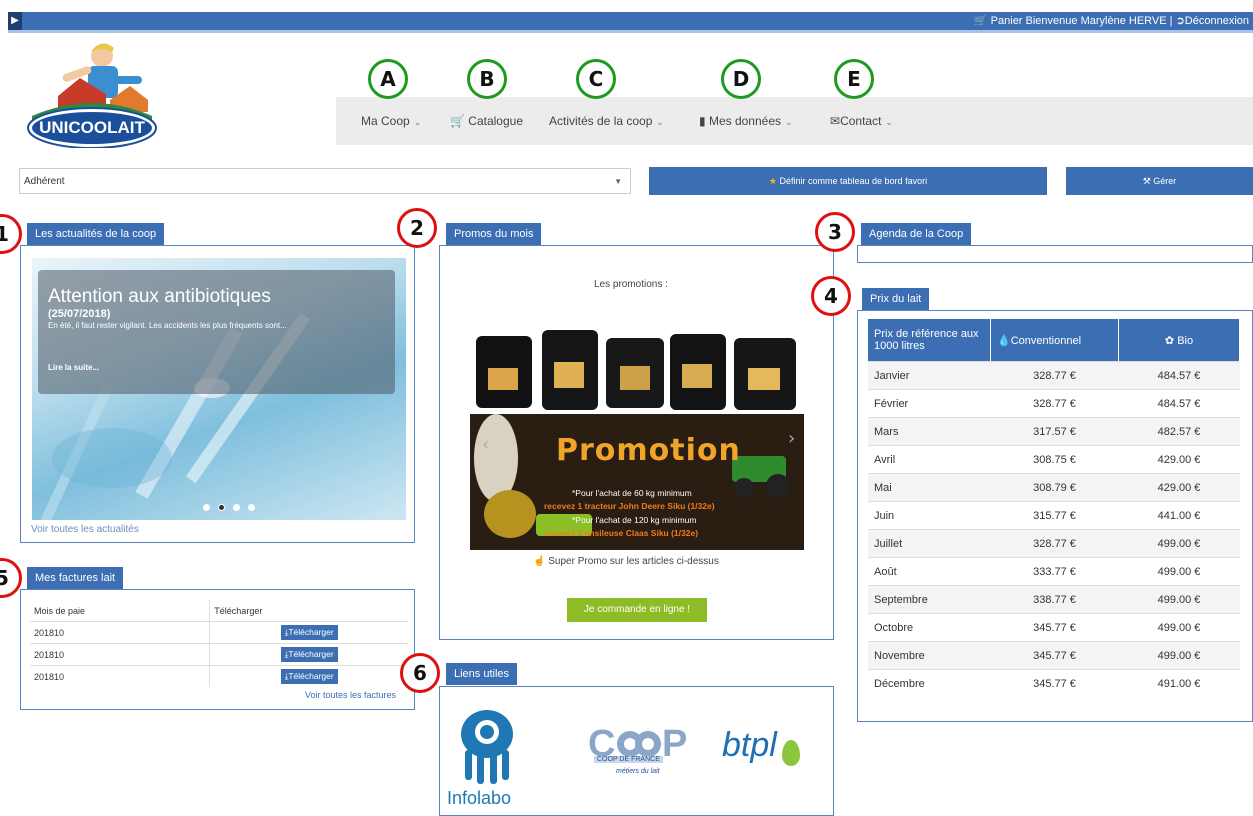  I want to click on nav-contact: ✉Contact ⌄, so click(861, 121).